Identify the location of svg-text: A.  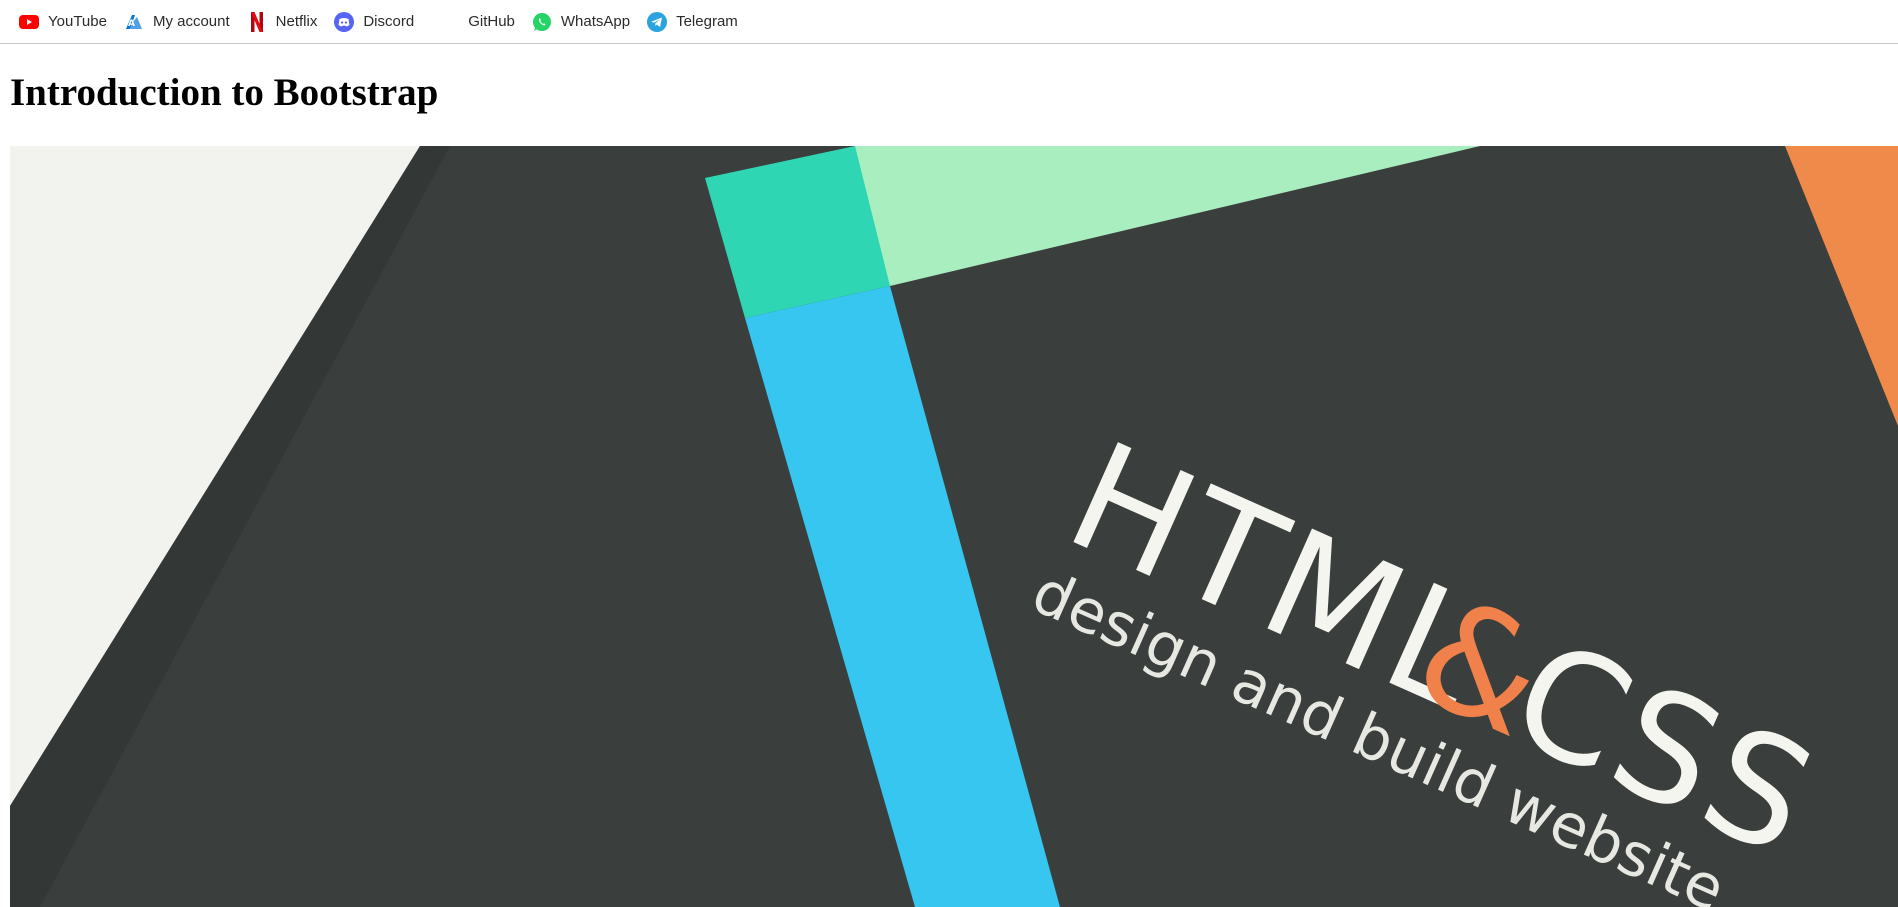
(131, 24).